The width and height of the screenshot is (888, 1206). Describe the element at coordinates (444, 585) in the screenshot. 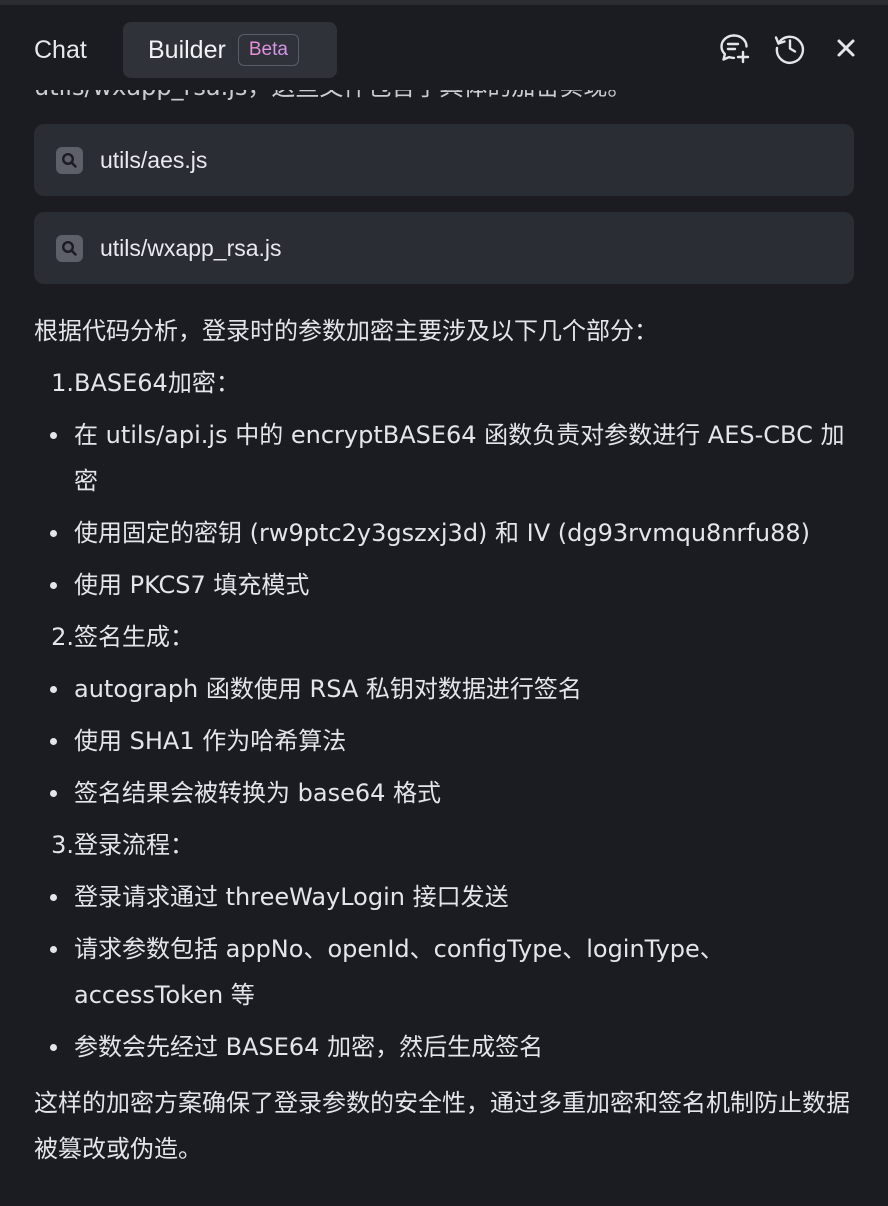

I see `list-item: 使用 PKCS7 填充模式` at that location.